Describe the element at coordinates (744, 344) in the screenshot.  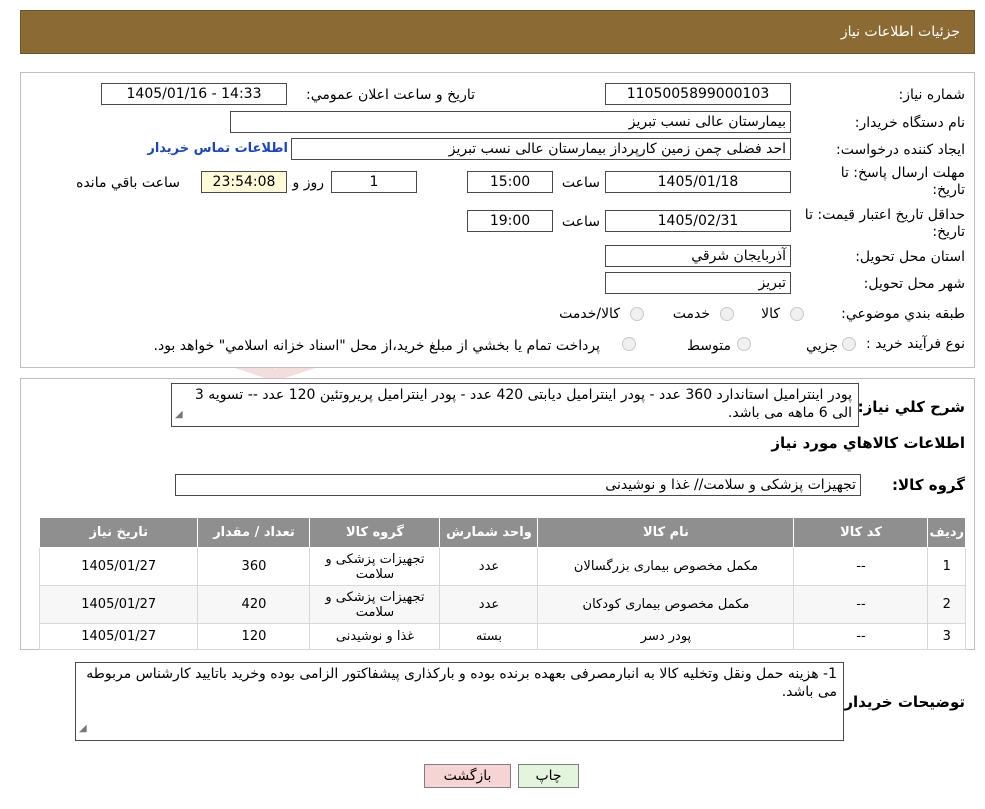
I see `process-radio-medium` at that location.